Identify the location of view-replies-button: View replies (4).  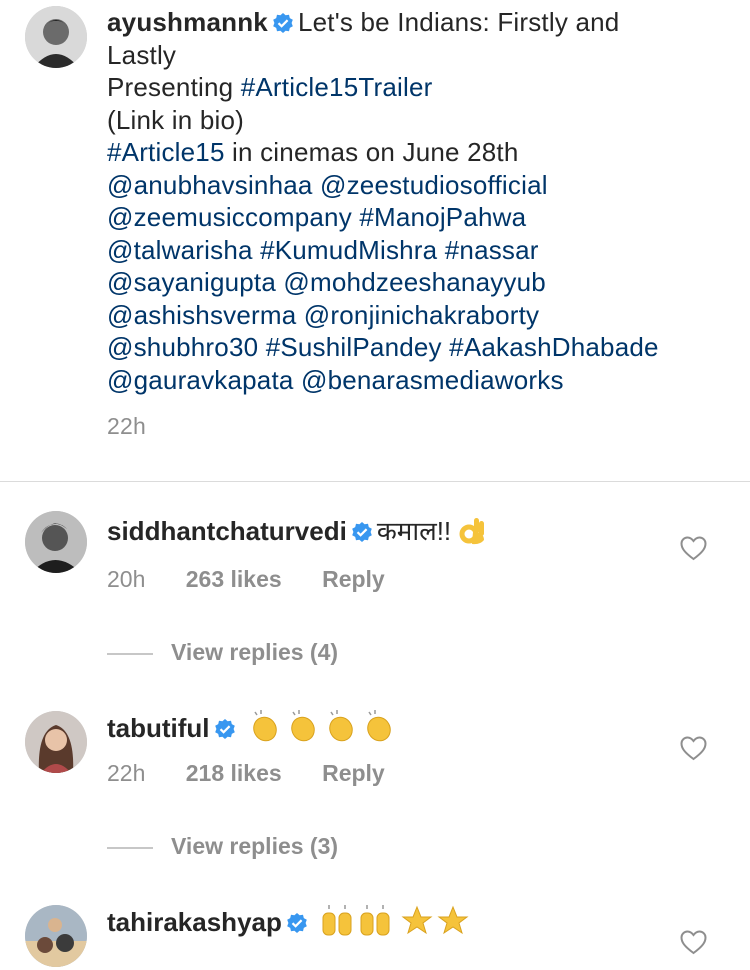
(222, 652).